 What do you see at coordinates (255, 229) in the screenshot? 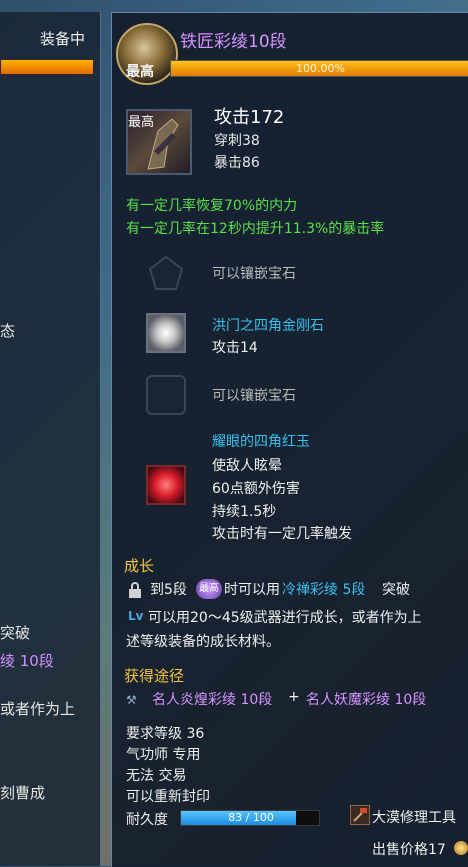
I see `effect-line: 有一定几率在12秒内提升11.3%的暴击率` at bounding box center [255, 229].